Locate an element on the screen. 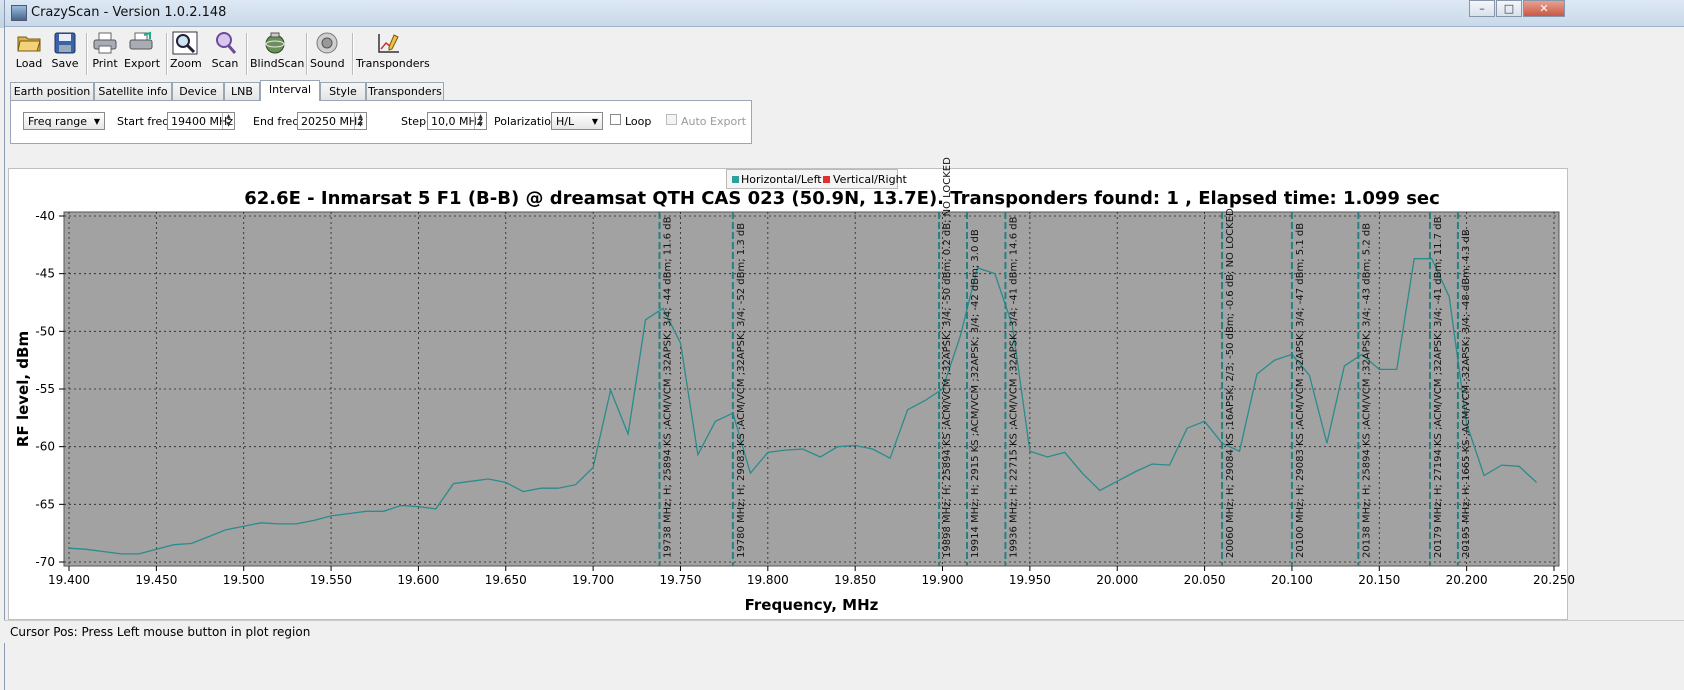  x-tick-label: 19.700 is located at coordinates (593, 580).